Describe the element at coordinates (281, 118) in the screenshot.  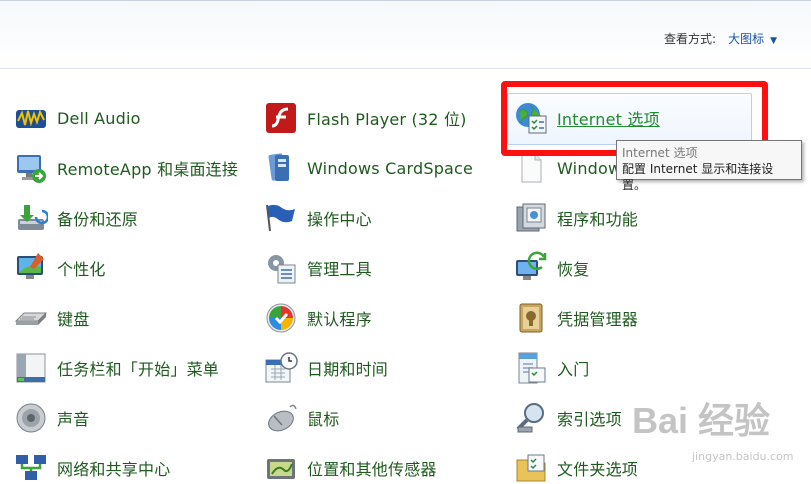
I see `flash-player-icon` at that location.